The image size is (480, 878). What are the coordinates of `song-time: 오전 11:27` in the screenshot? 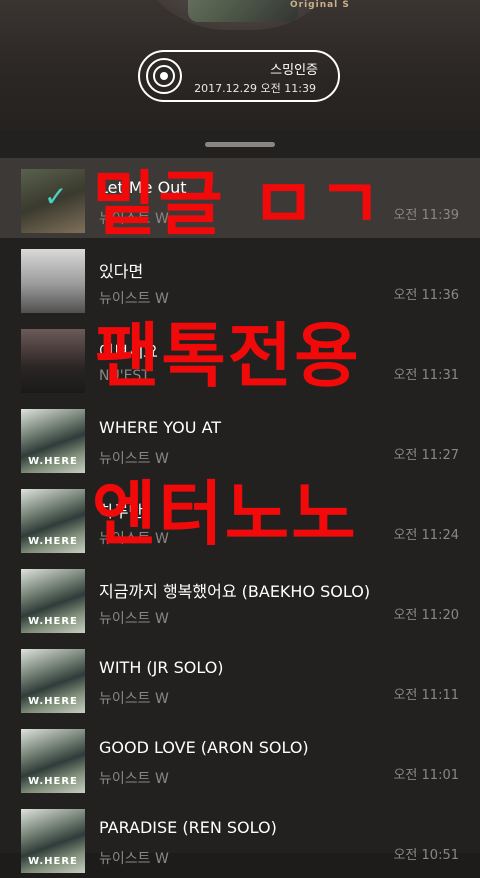 It's located at (426, 455).